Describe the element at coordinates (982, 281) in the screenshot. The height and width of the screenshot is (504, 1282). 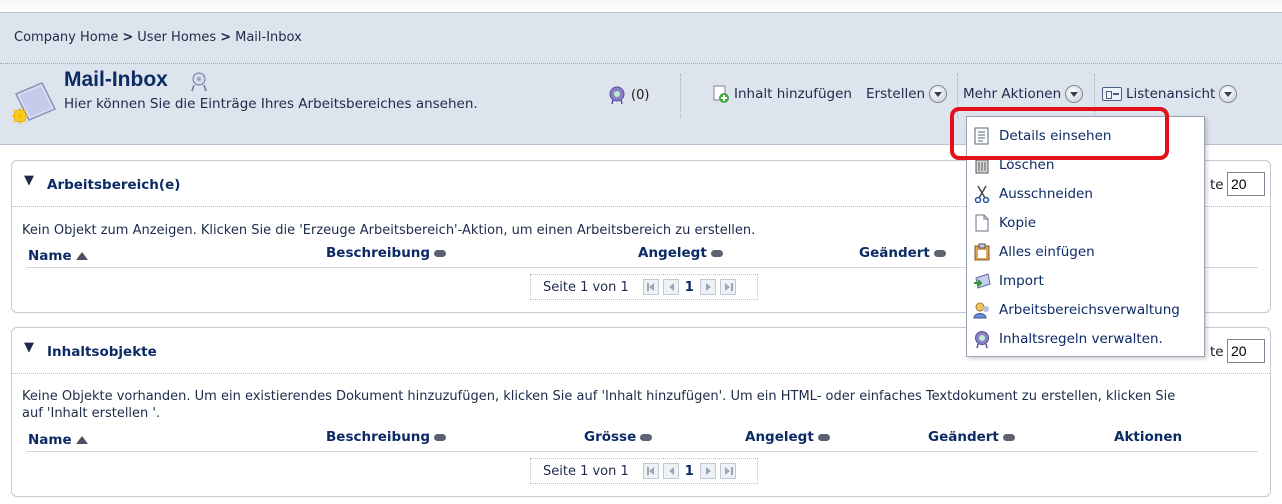
I see `import-icon` at that location.